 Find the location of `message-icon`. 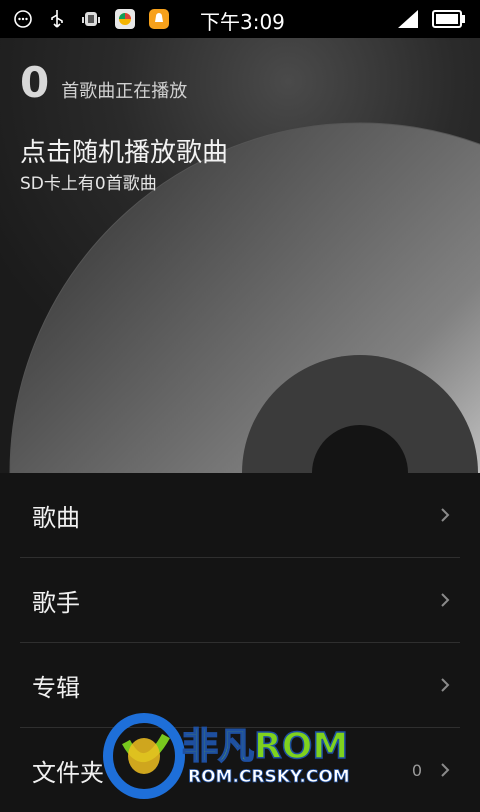

message-icon is located at coordinates (23, 19).